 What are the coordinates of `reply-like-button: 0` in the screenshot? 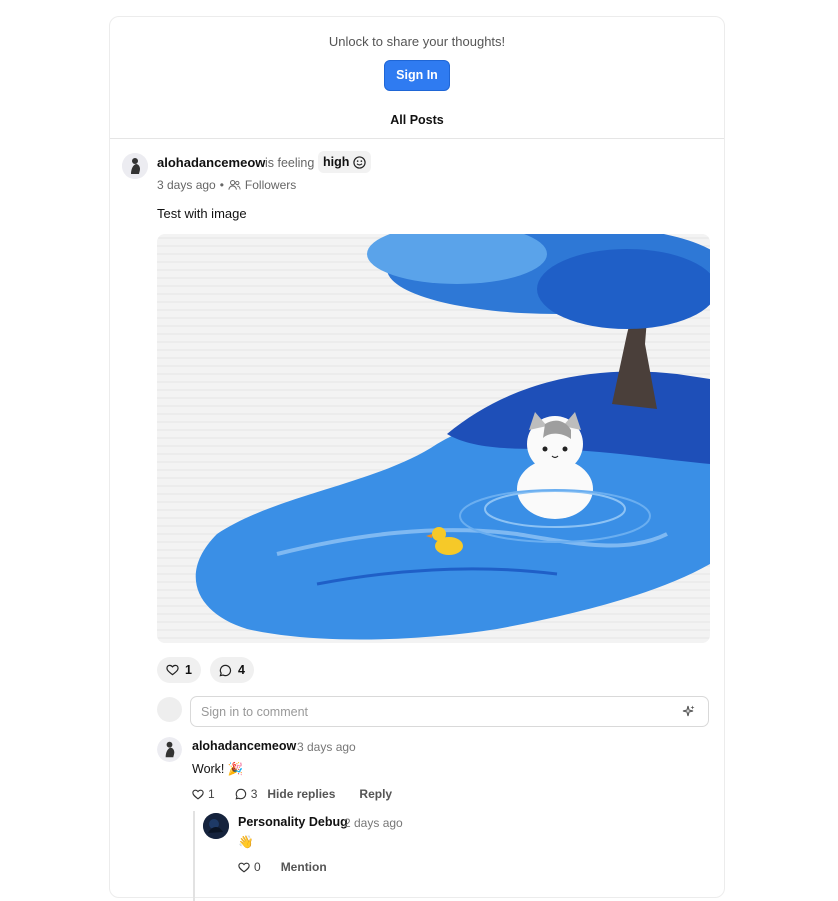 It's located at (249, 867).